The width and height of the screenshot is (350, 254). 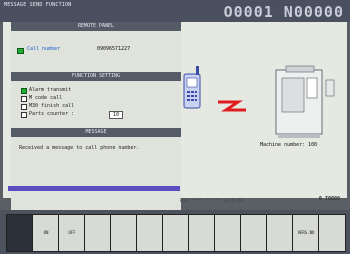 What do you see at coordinates (211, 200) in the screenshot?
I see `status-line: EDIT **** *** *** 10:25:40` at bounding box center [211, 200].